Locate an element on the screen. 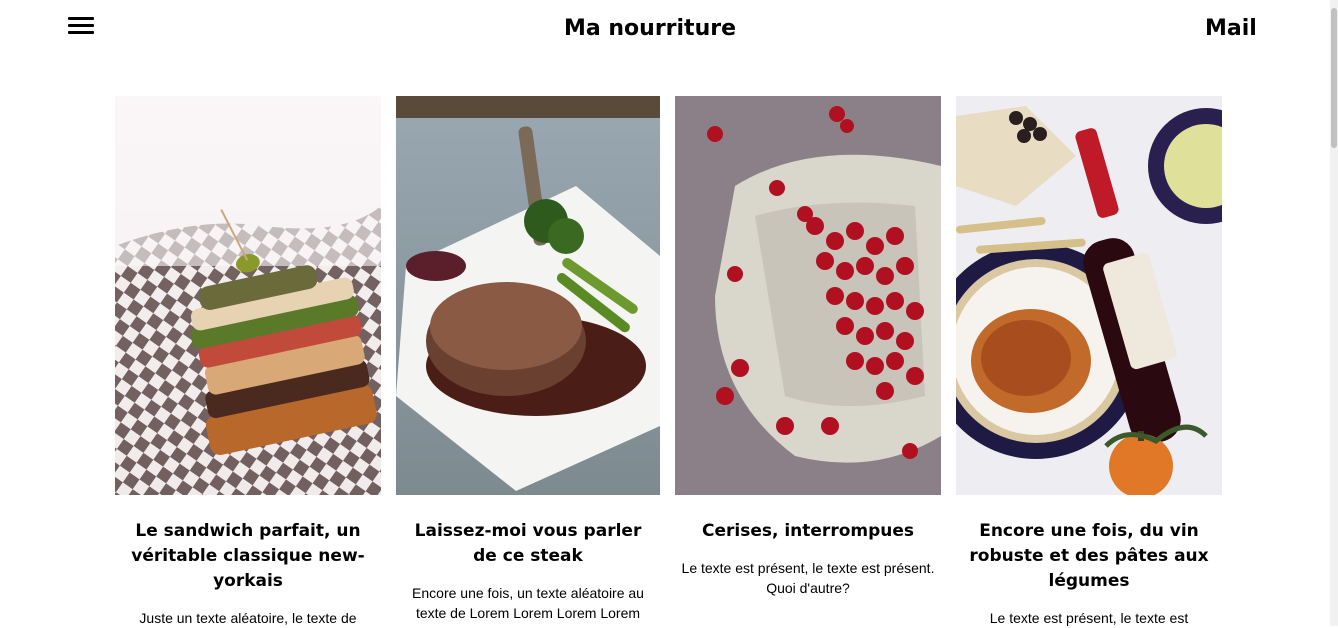 This screenshot has width=1338, height=628. steak-photo is located at coordinates (528, 295).